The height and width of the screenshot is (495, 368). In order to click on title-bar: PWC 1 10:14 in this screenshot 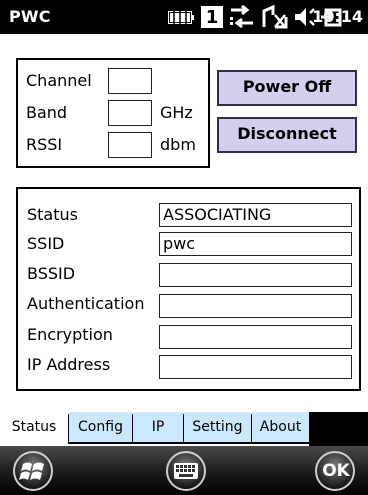, I will do `click(184, 17)`.